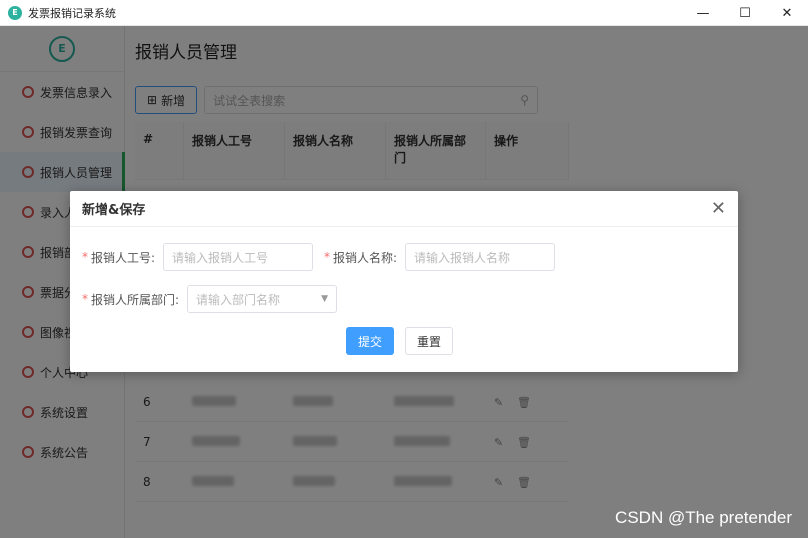 The width and height of the screenshot is (808, 538). I want to click on form-row-staff-id: * 报销人工号: 请输入报销人工号, so click(198, 257).